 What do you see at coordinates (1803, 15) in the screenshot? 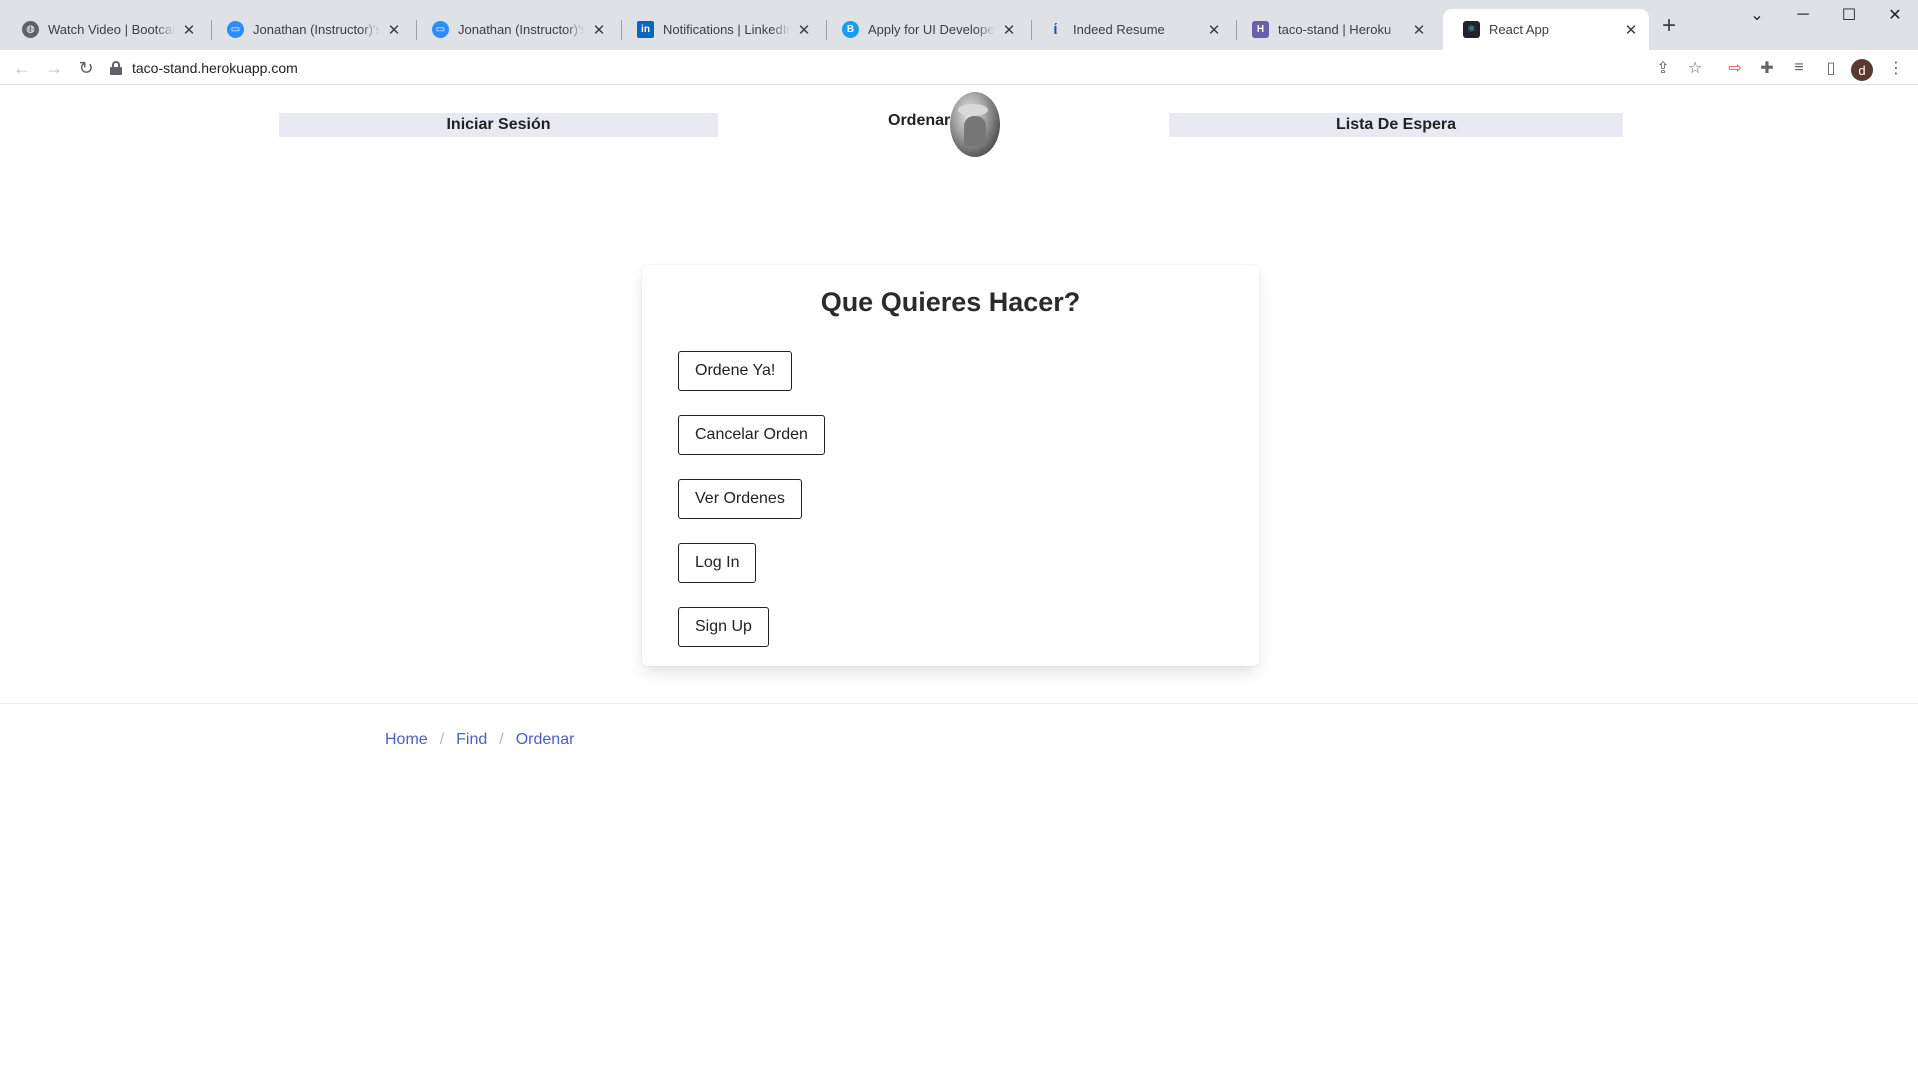
I see `minimize-button: ─` at bounding box center [1803, 15].